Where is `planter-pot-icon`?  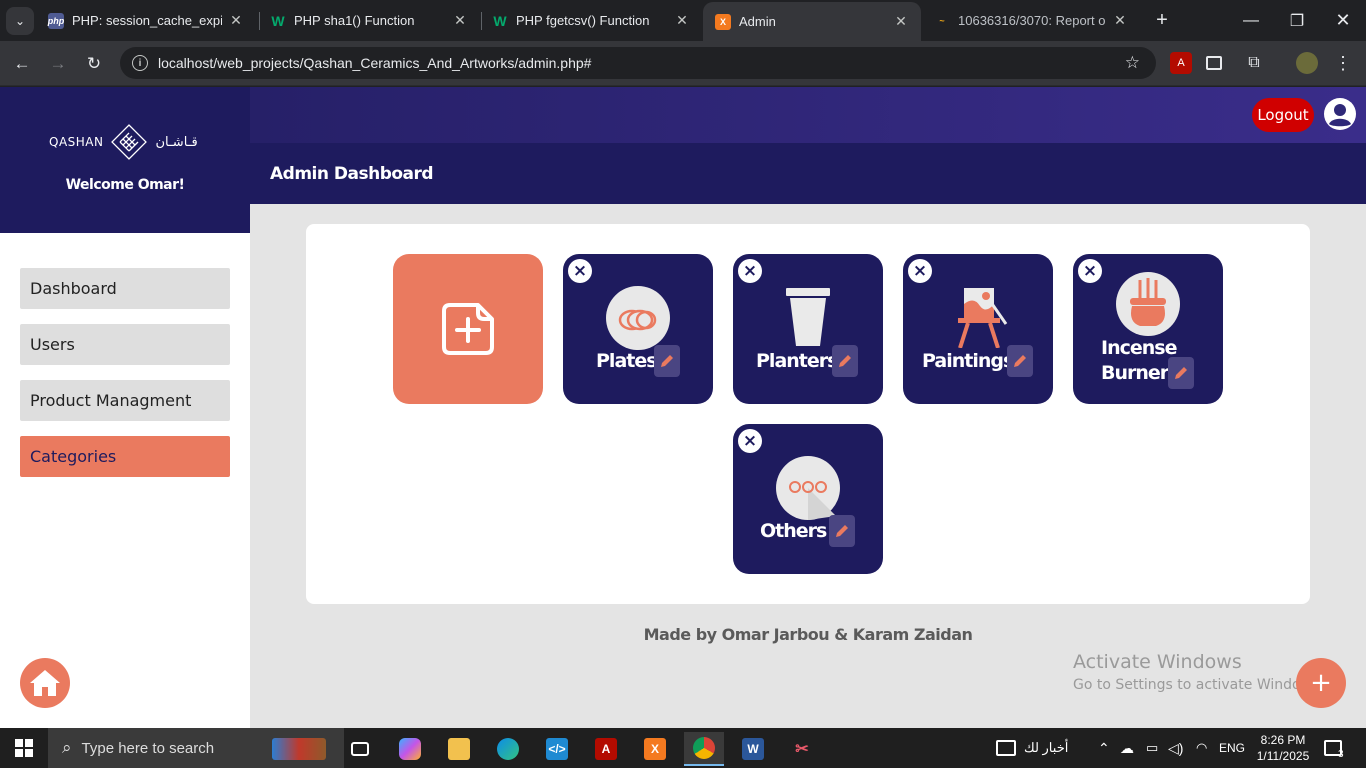 planter-pot-icon is located at coordinates (808, 317).